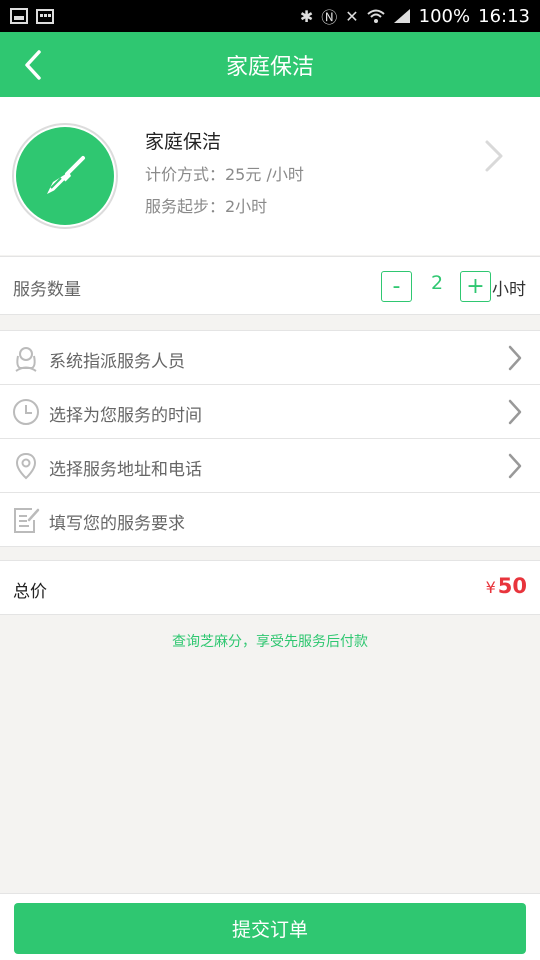 The height and width of the screenshot is (960, 540). I want to click on staff-icon, so click(26, 359).